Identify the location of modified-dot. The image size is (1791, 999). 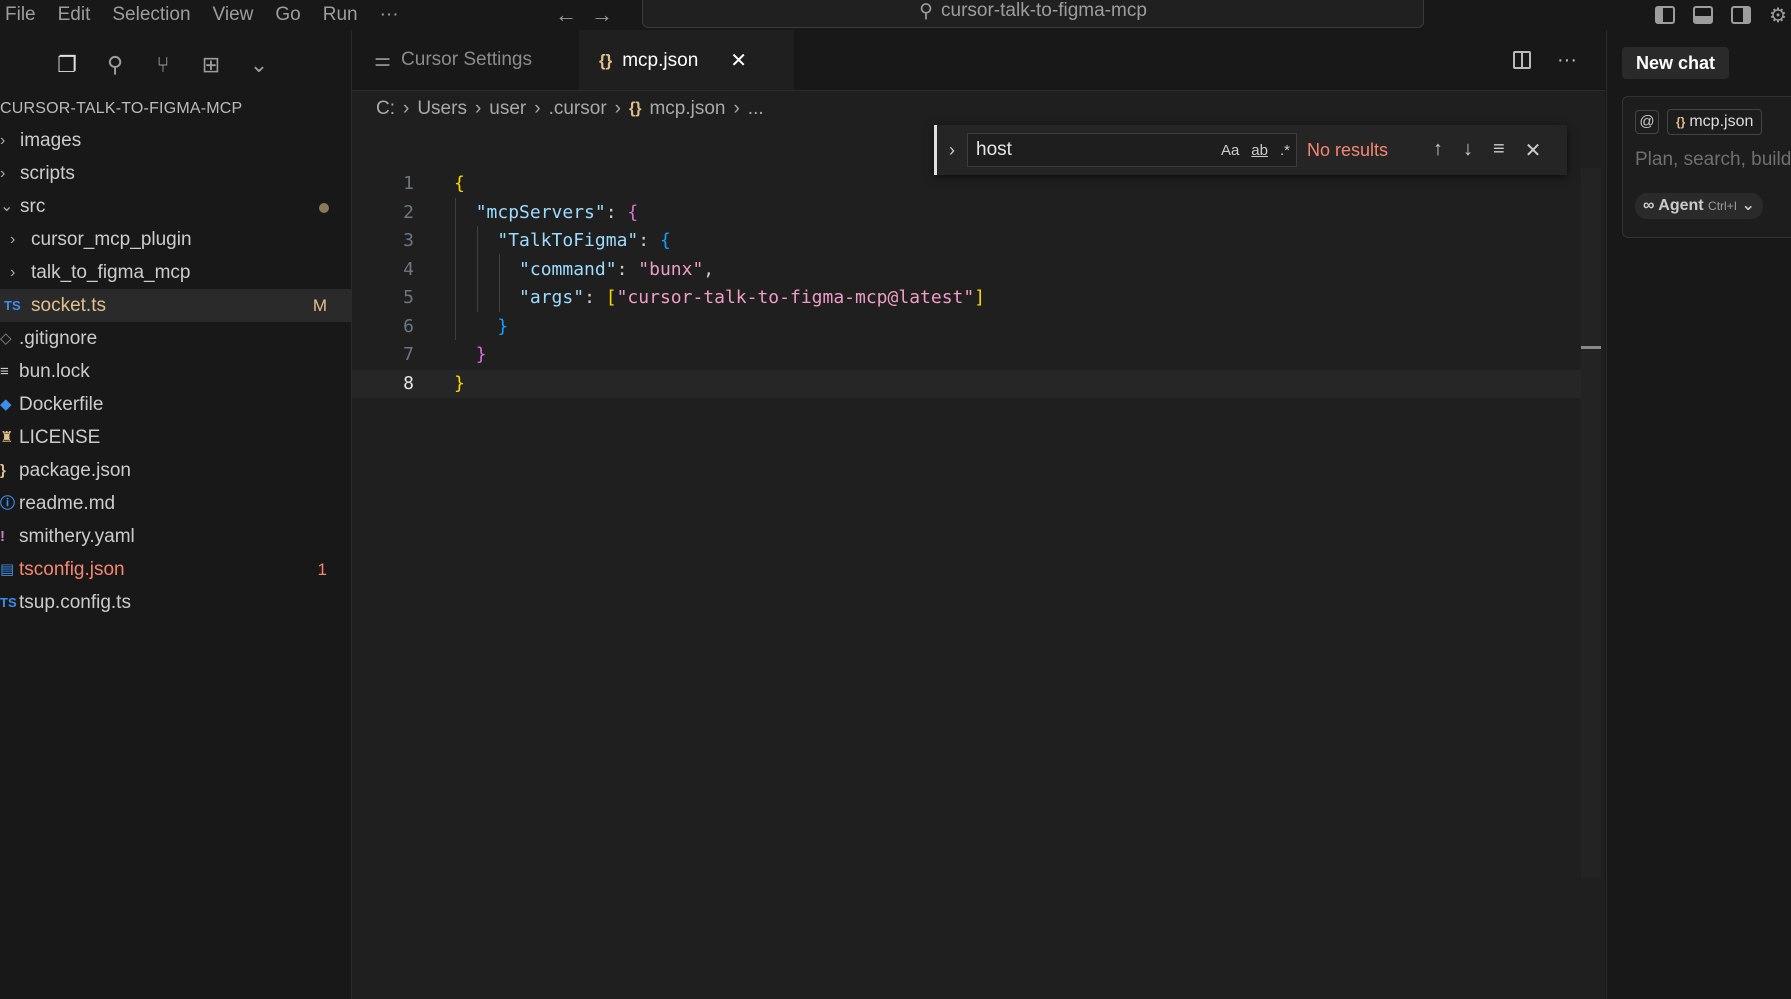
(324, 208).